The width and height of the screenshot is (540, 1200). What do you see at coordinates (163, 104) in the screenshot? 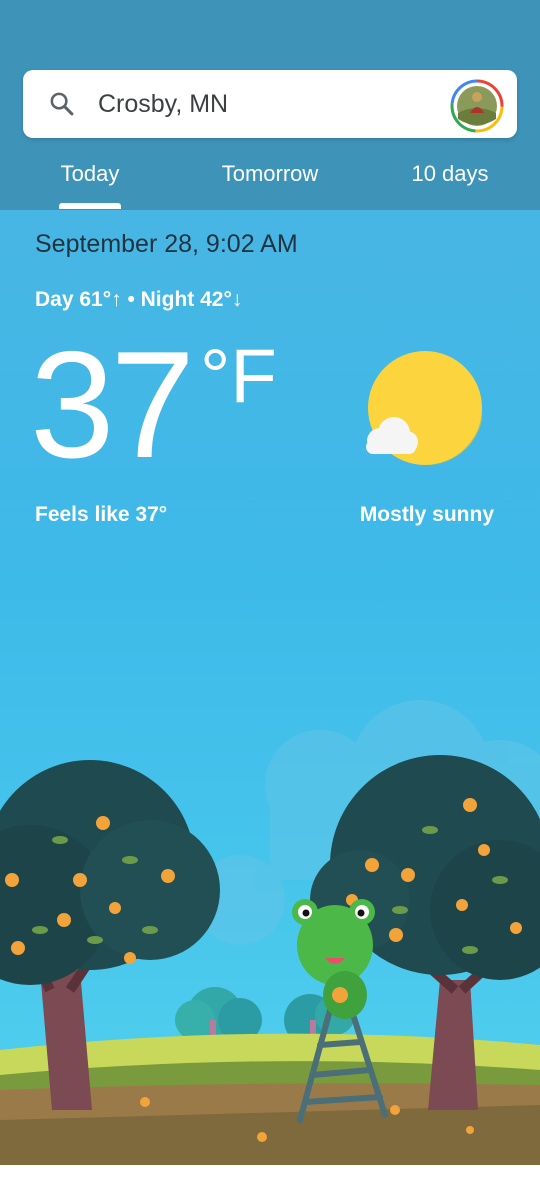
I see `search-location-text: Crosby, MN` at bounding box center [163, 104].